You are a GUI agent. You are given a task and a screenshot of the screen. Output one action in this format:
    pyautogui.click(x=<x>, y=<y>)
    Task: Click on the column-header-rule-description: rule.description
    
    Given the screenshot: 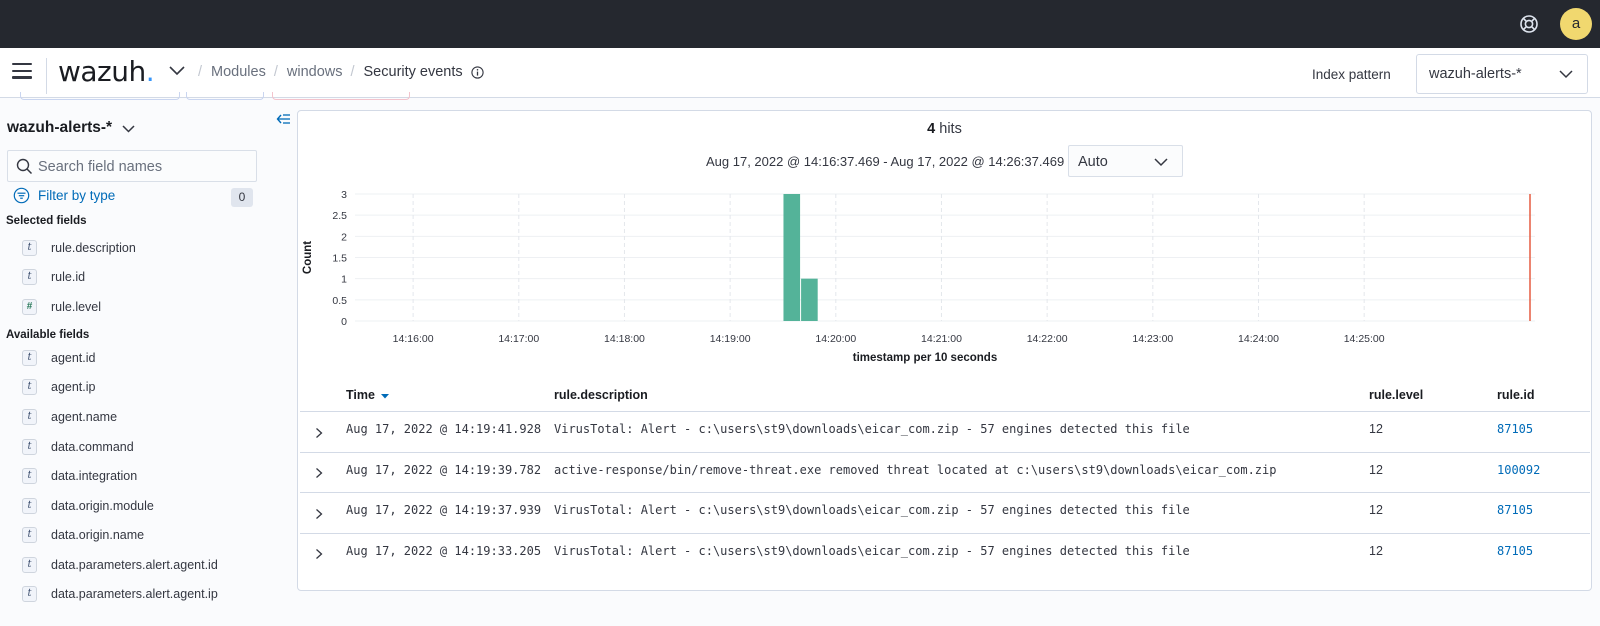 What is the action you would take?
    pyautogui.click(x=601, y=395)
    